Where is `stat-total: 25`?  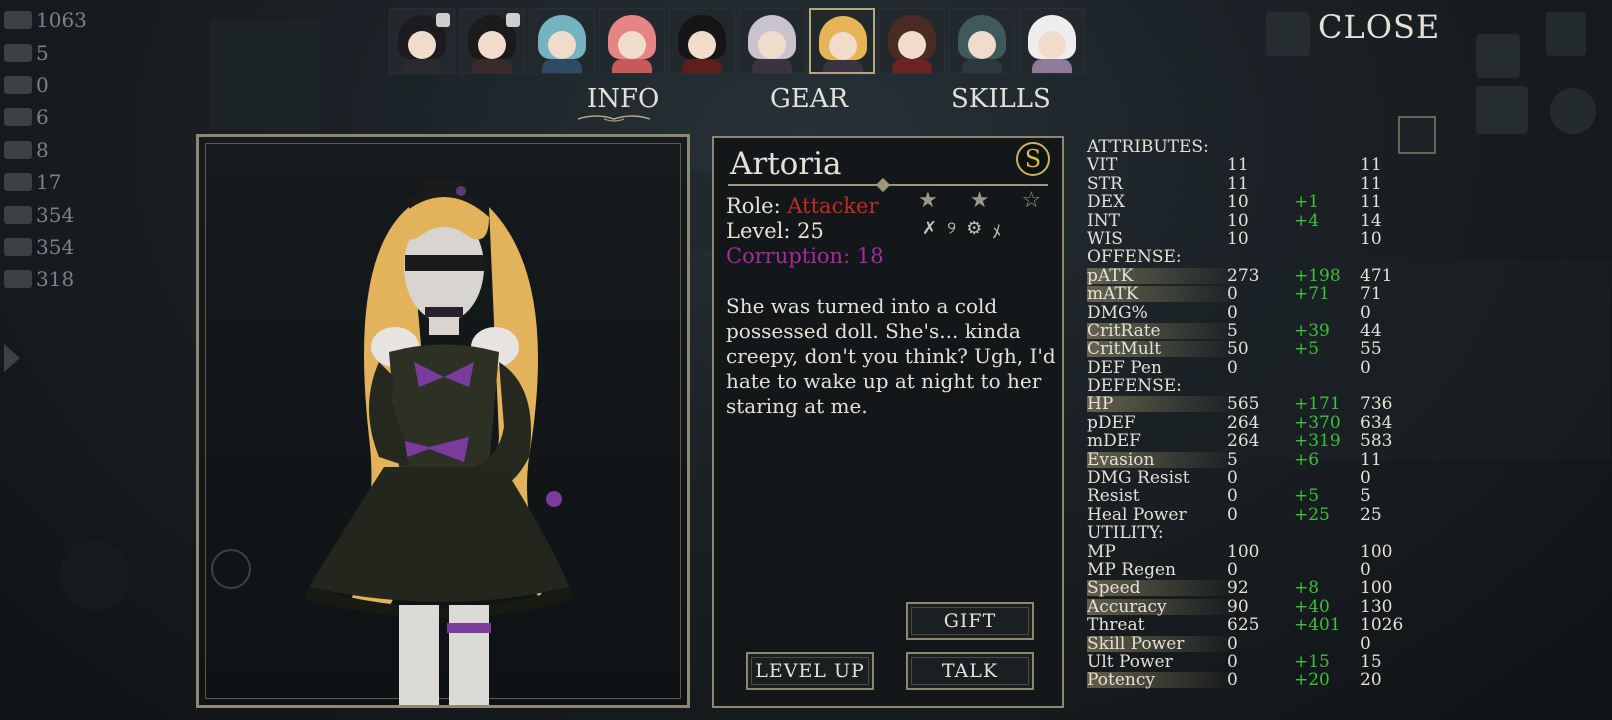
stat-total: 25 is located at coordinates (1371, 514).